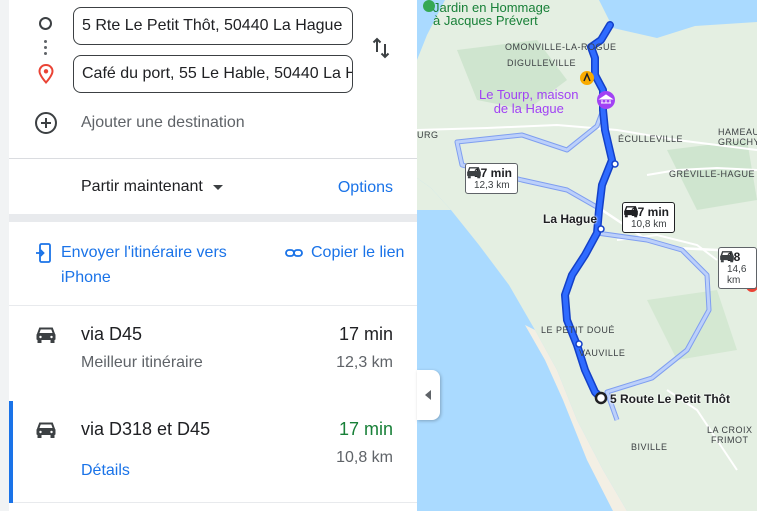  What do you see at coordinates (542, 63) in the screenshot?
I see `place-label-digulleville: DIGULLEVILLE` at bounding box center [542, 63].